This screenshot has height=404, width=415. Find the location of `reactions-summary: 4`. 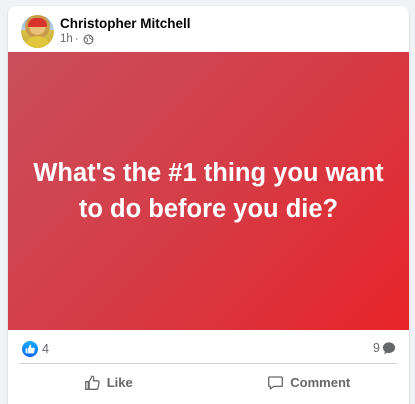

reactions-summary: 4 is located at coordinates (35, 349).